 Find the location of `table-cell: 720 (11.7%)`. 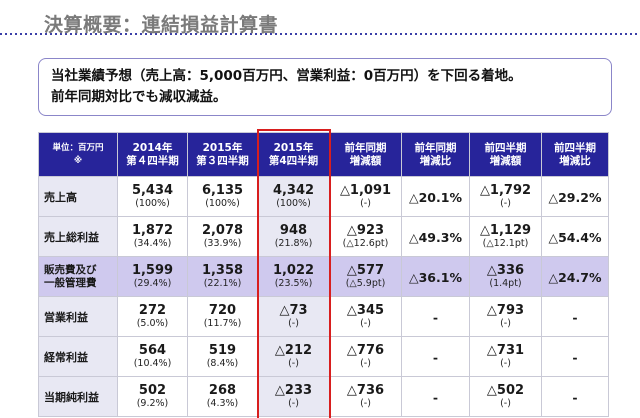

table-cell: 720 (11.7%) is located at coordinates (222, 316).